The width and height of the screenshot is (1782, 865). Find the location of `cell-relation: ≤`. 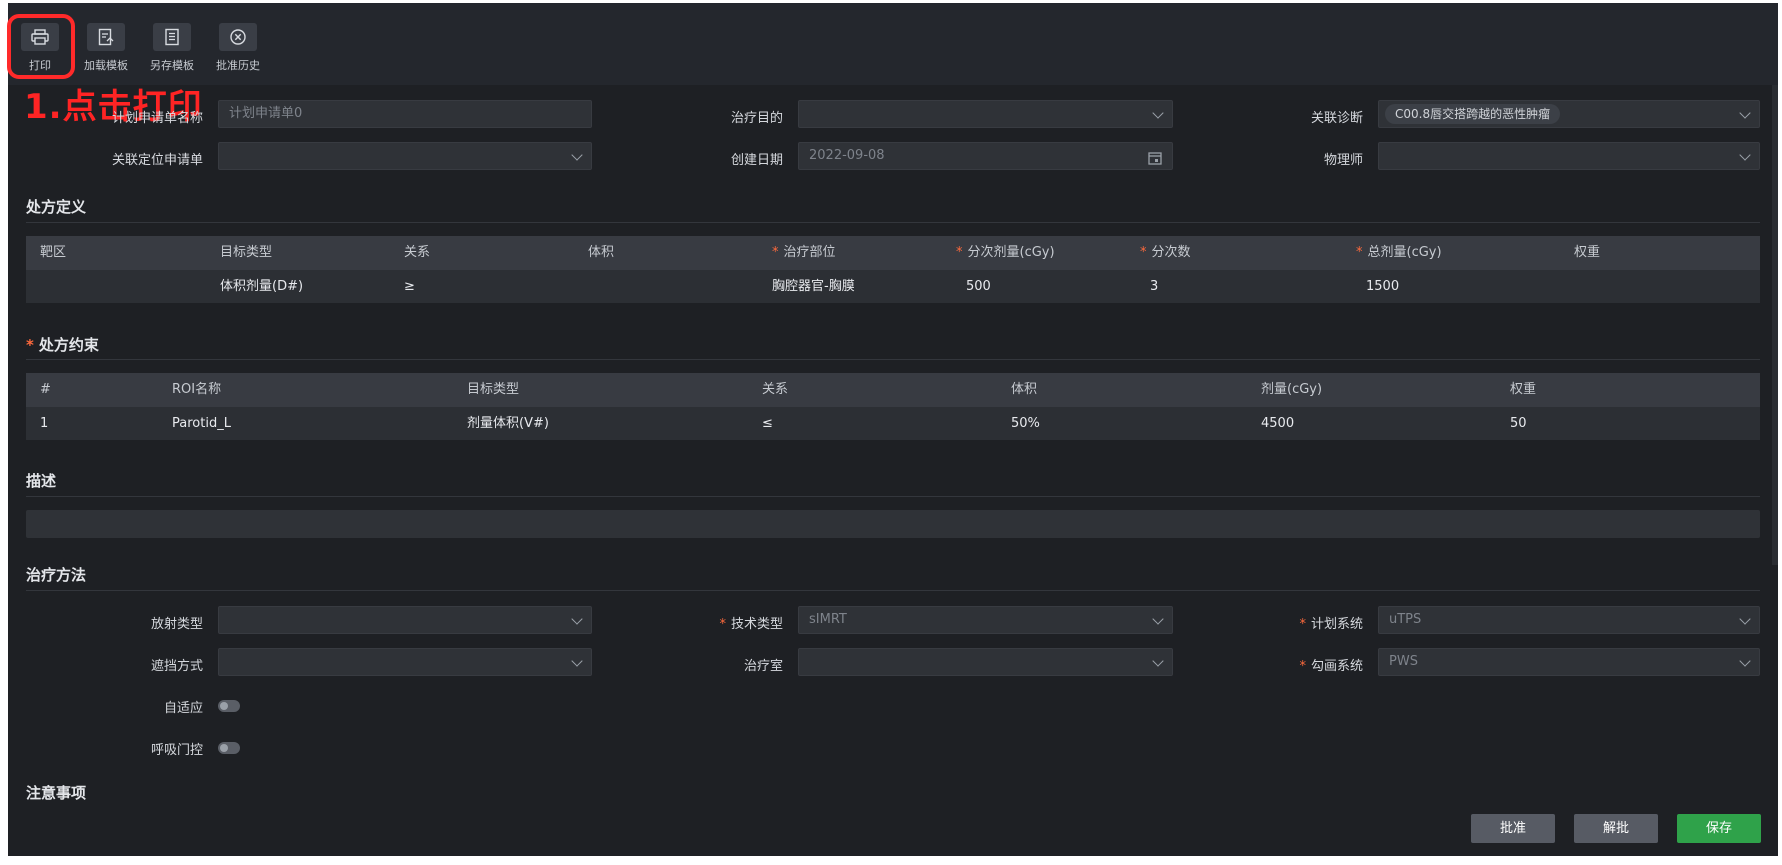

cell-relation: ≤ is located at coordinates (767, 423).